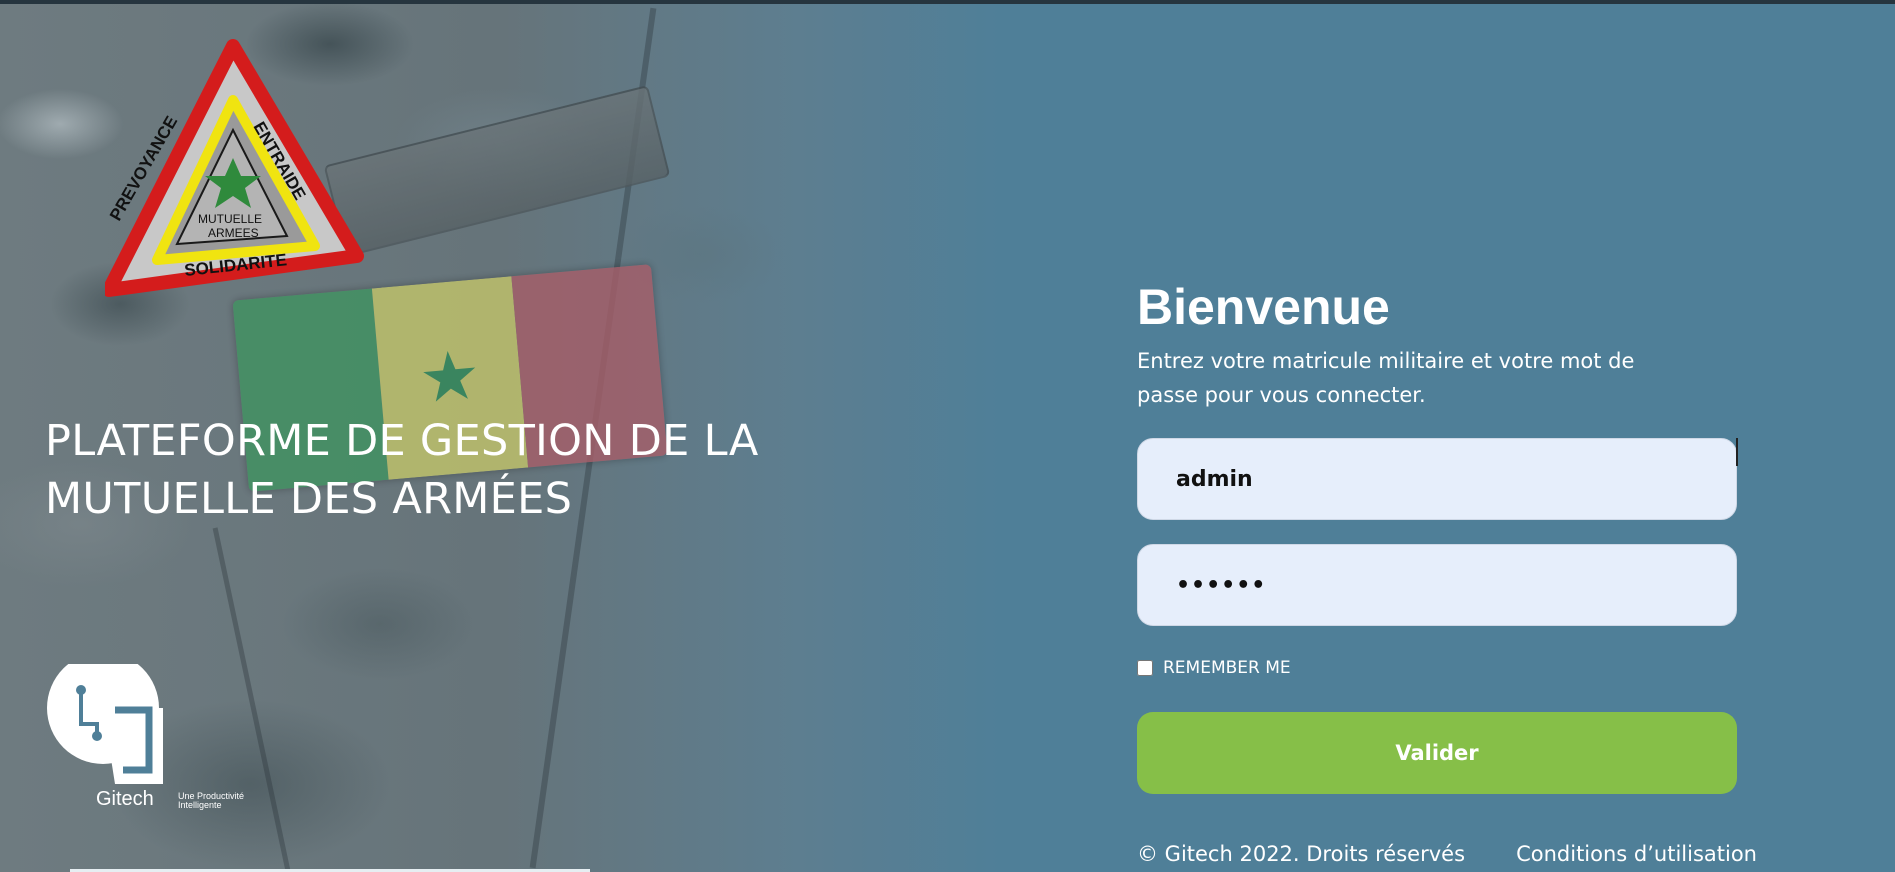  I want to click on star-icon: ★, so click(450, 377).